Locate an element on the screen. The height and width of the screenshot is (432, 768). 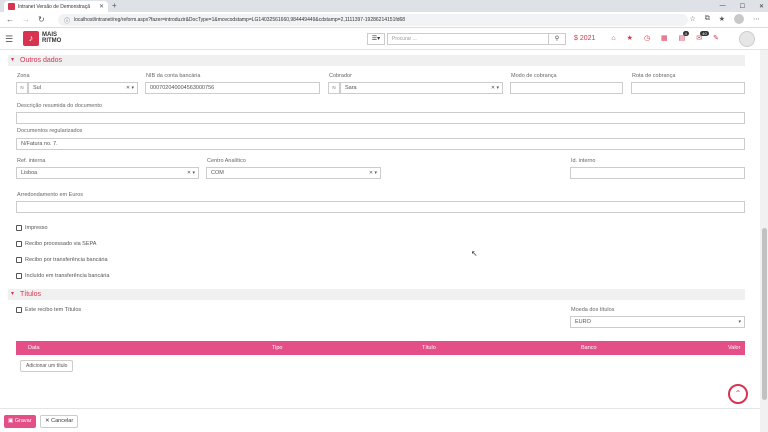
tools-icon: ✎ is located at coordinates (716, 38).